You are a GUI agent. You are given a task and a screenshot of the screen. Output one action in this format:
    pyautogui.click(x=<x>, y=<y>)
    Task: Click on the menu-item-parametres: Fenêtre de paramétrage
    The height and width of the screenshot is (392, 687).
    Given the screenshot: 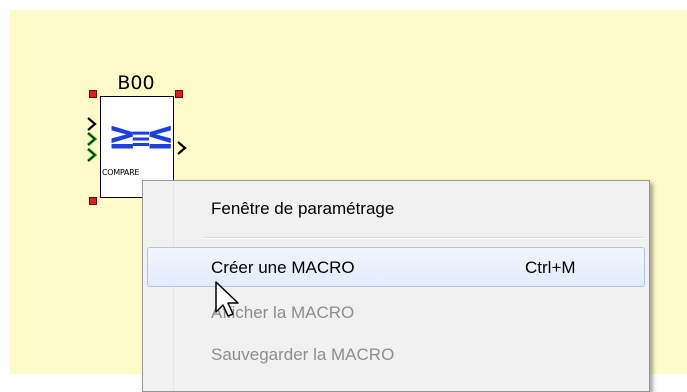 What is the action you would take?
    pyautogui.click(x=396, y=209)
    